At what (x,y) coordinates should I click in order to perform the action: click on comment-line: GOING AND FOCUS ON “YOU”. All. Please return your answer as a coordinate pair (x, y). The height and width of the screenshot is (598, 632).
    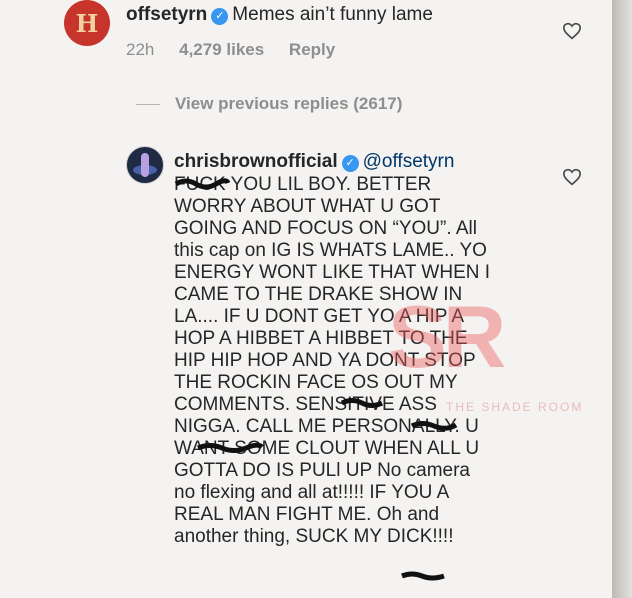
    Looking at the image, I should click on (325, 228).